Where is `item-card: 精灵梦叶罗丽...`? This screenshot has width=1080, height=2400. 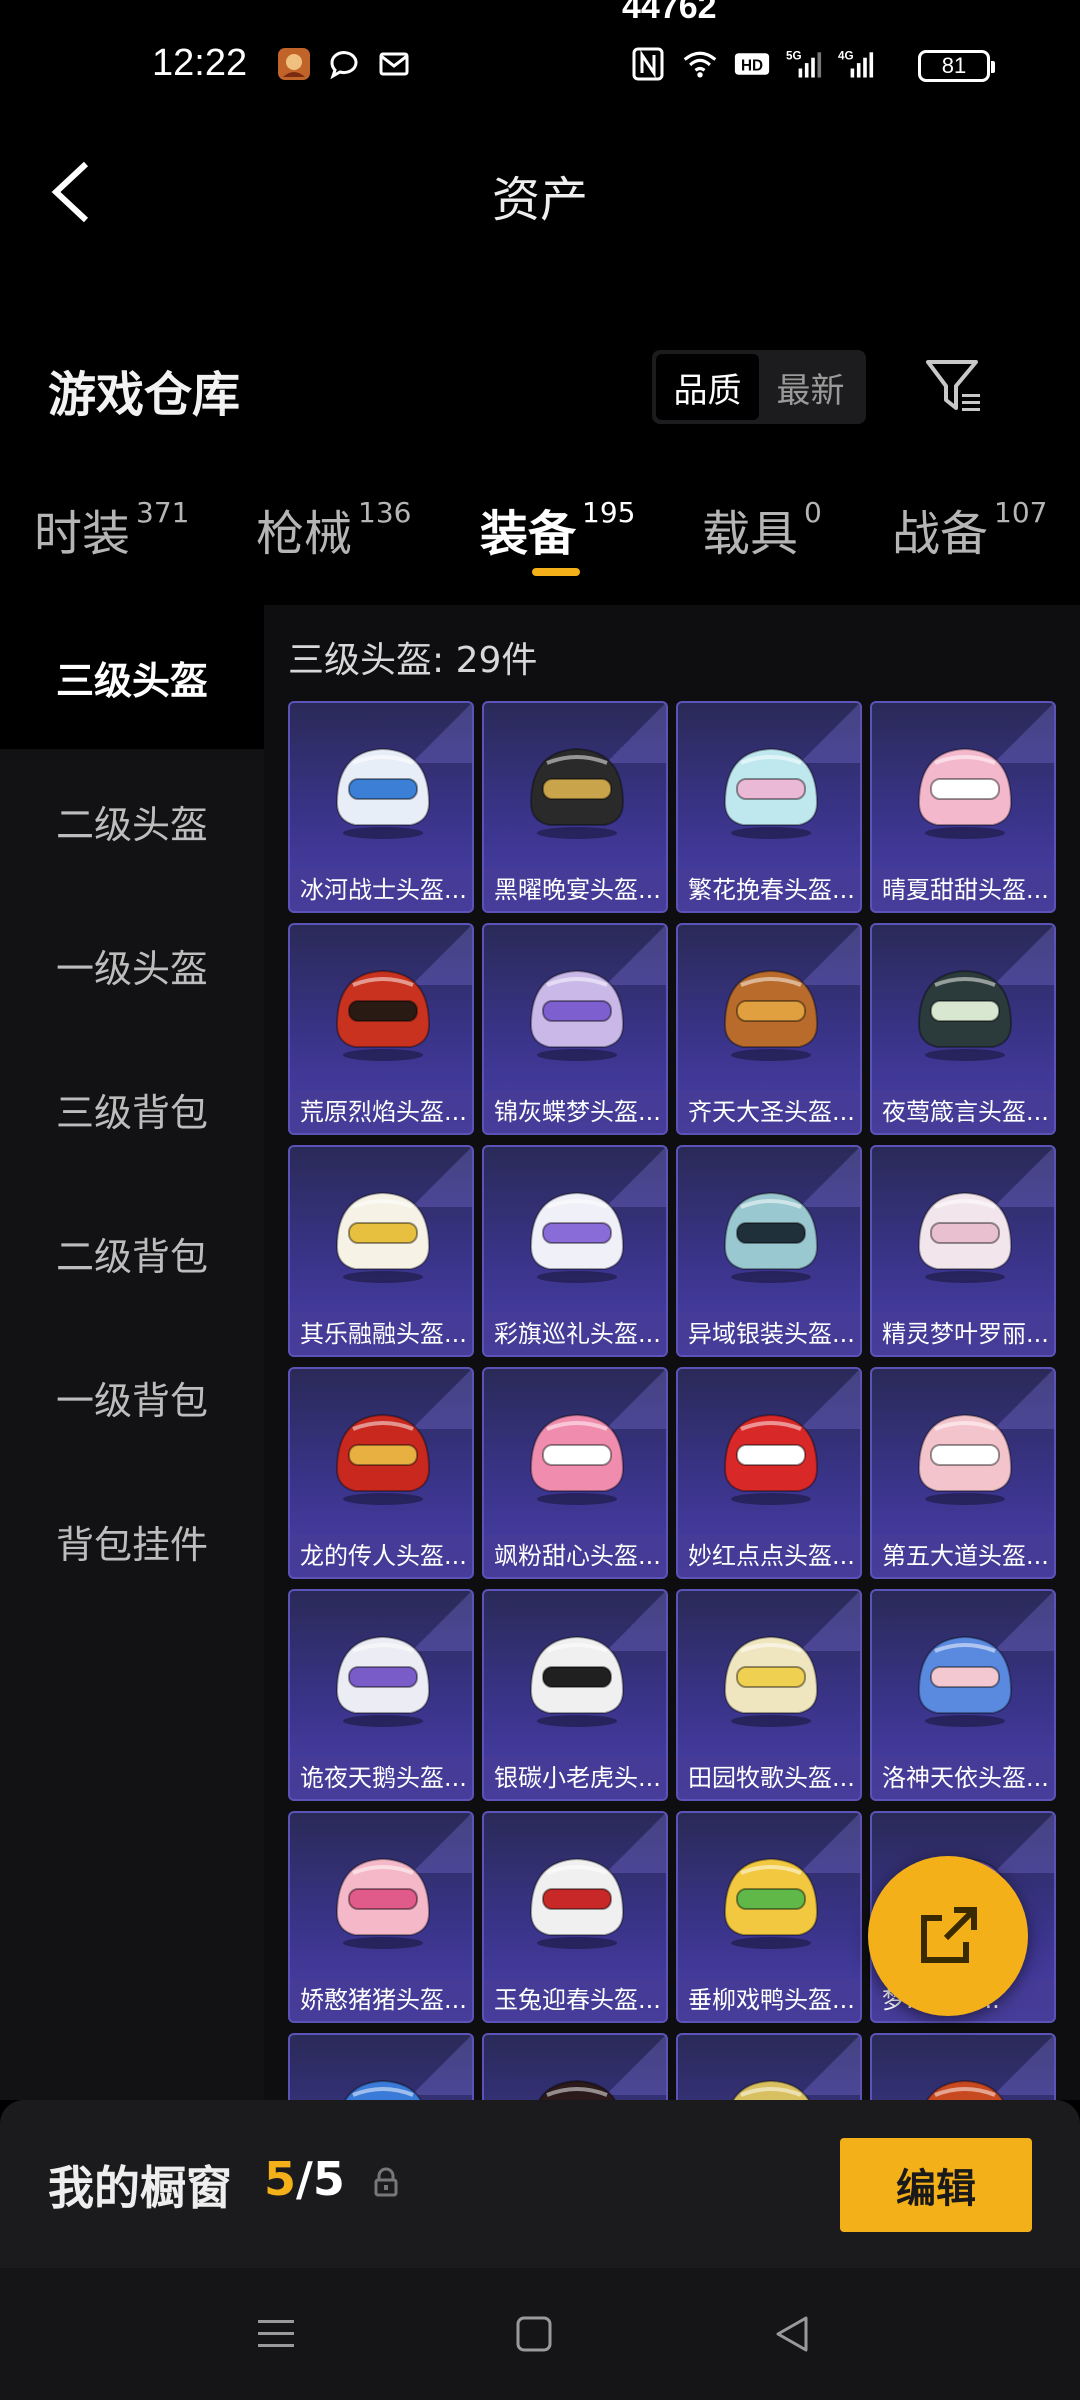
item-card: 精灵梦叶罗丽... is located at coordinates (963, 1251).